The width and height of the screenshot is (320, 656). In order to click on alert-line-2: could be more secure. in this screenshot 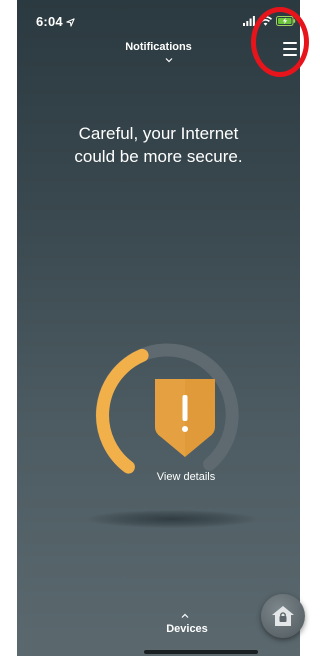, I will do `click(158, 156)`.